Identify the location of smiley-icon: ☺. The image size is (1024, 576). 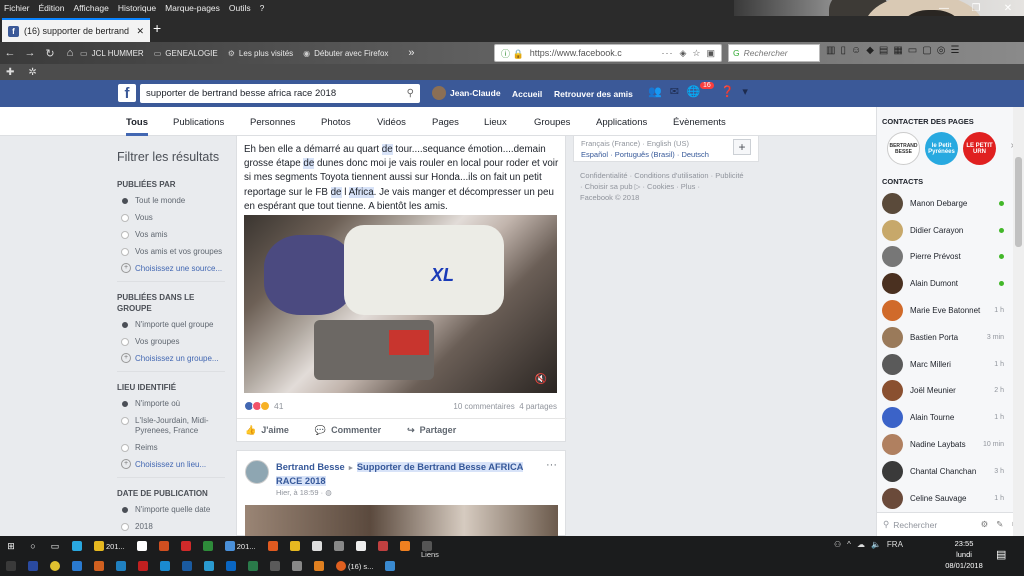
(856, 50).